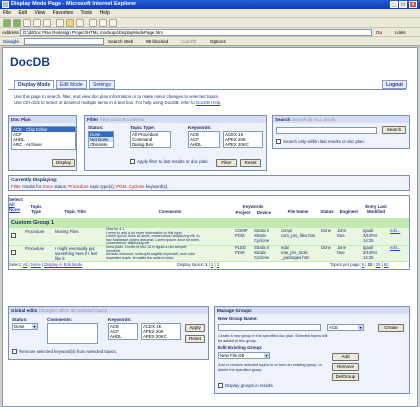 Image resolution: width=420 pixels, height=407 pixels. What do you see at coordinates (36, 264) in the screenshot?
I see `footer-select-none-link: None` at bounding box center [36, 264].